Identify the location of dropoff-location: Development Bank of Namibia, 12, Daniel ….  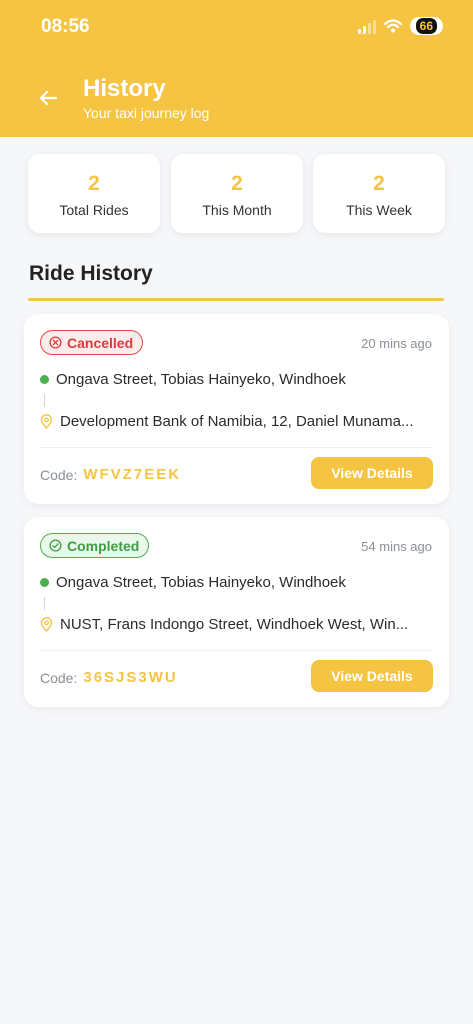
(237, 421).